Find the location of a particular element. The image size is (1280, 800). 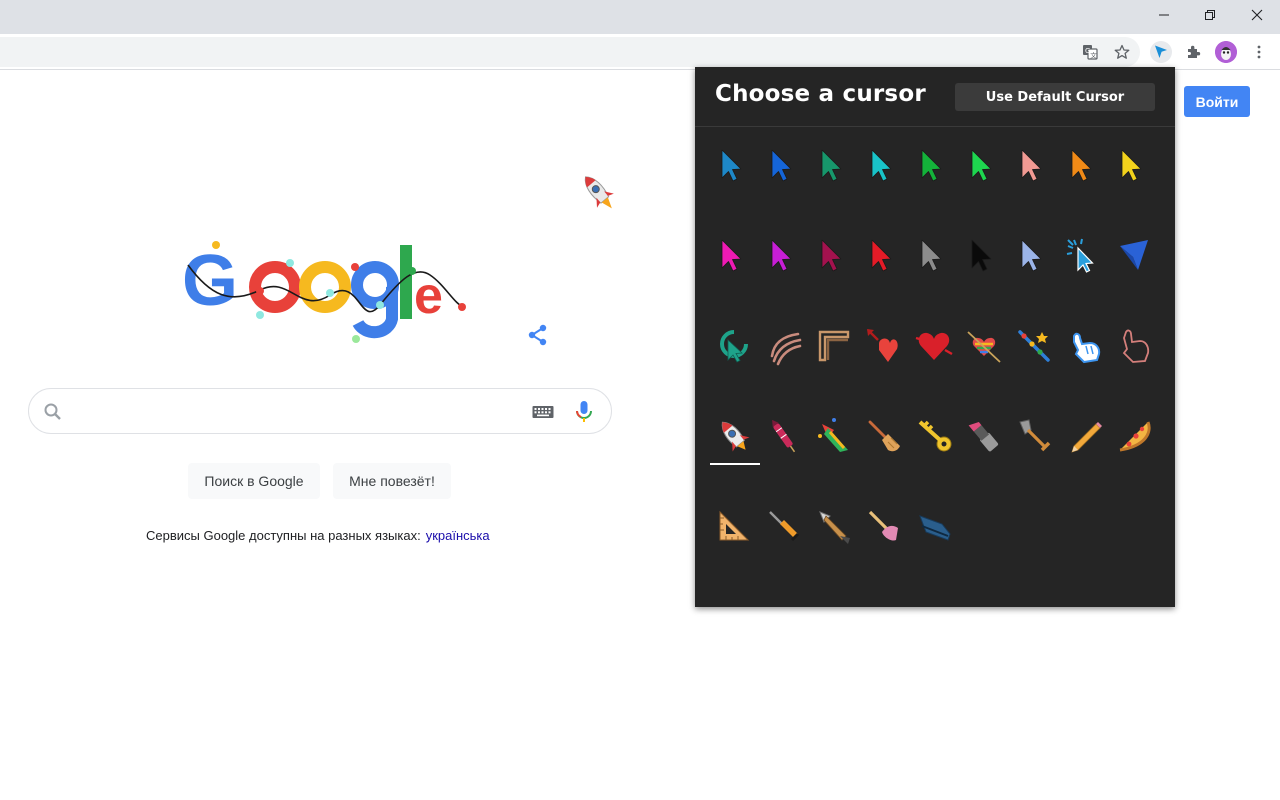

cursor-option-arrow-gray is located at coordinates (934, 256).